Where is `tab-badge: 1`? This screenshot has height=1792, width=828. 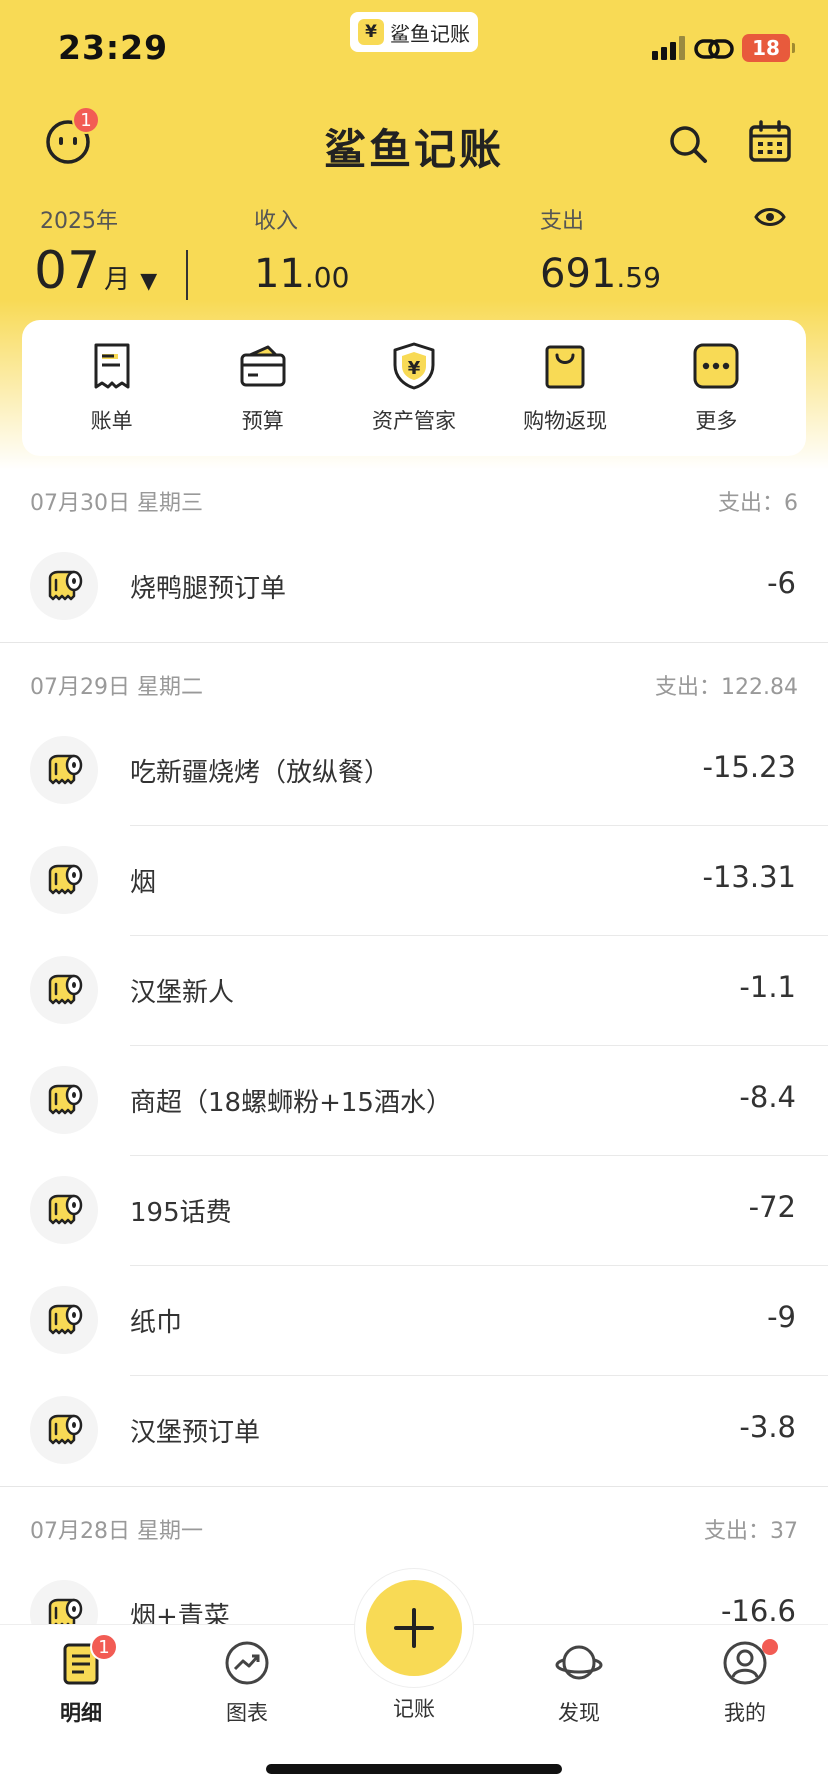 tab-badge: 1 is located at coordinates (104, 1647).